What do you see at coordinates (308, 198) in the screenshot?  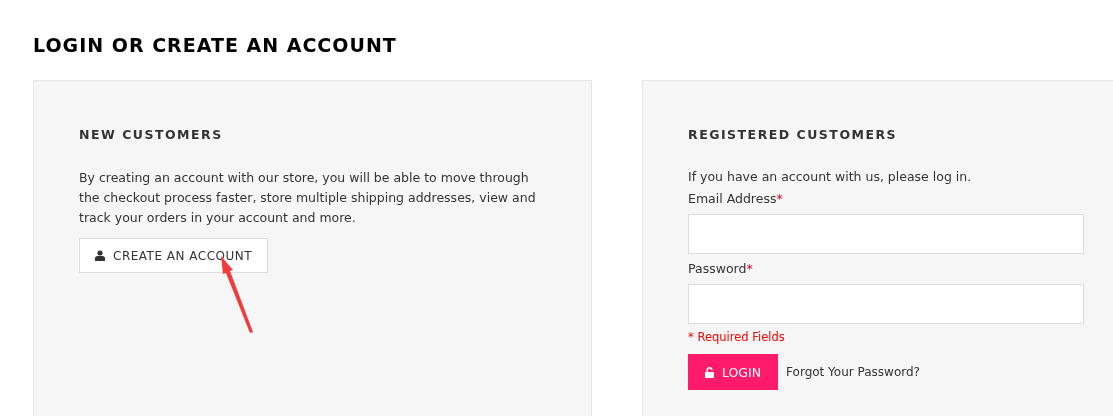 I see `description-text: By creating an account with our store, you will be able to move through the checkout process faster, store multiple shipping addresses, view and track your orders in your account and more.` at bounding box center [308, 198].